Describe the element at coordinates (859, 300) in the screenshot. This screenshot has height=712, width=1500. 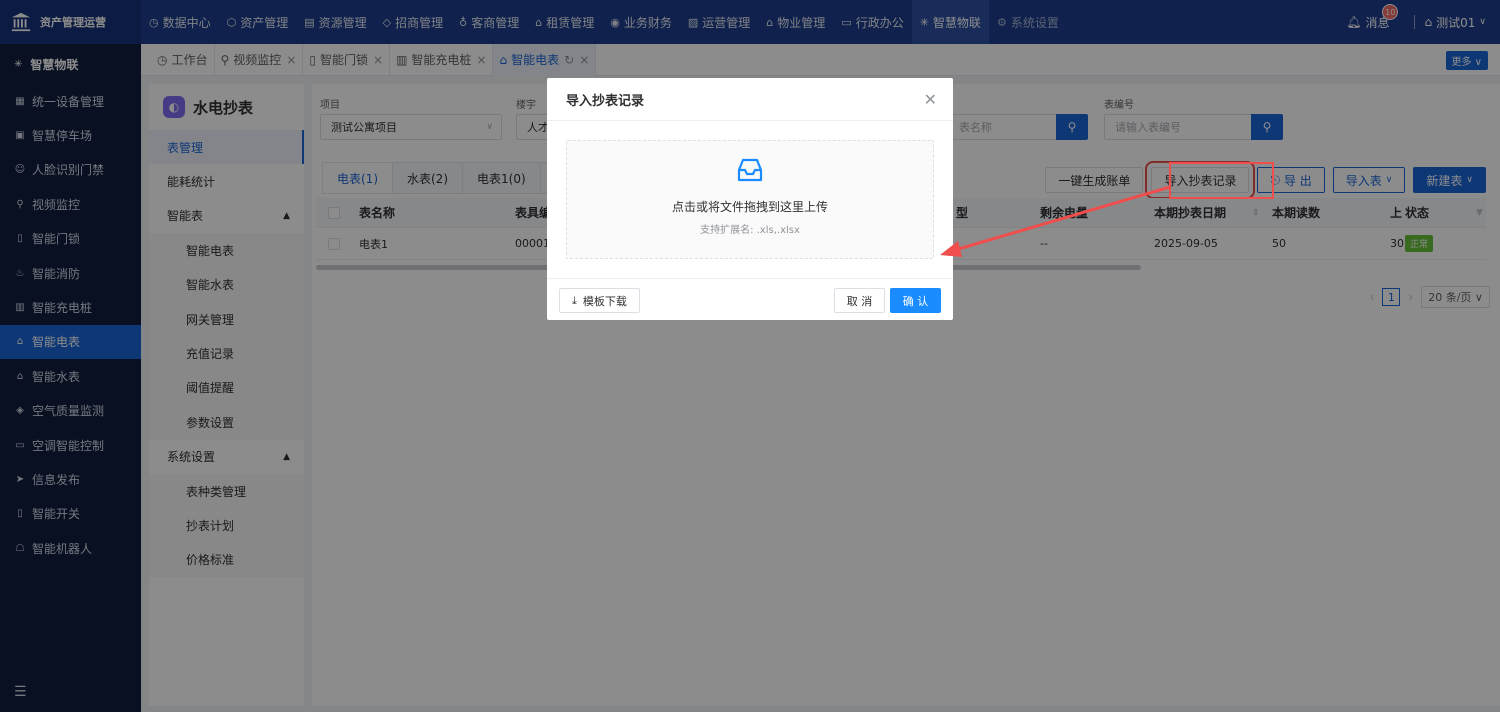
I see `cancel-button: 取 消` at that location.